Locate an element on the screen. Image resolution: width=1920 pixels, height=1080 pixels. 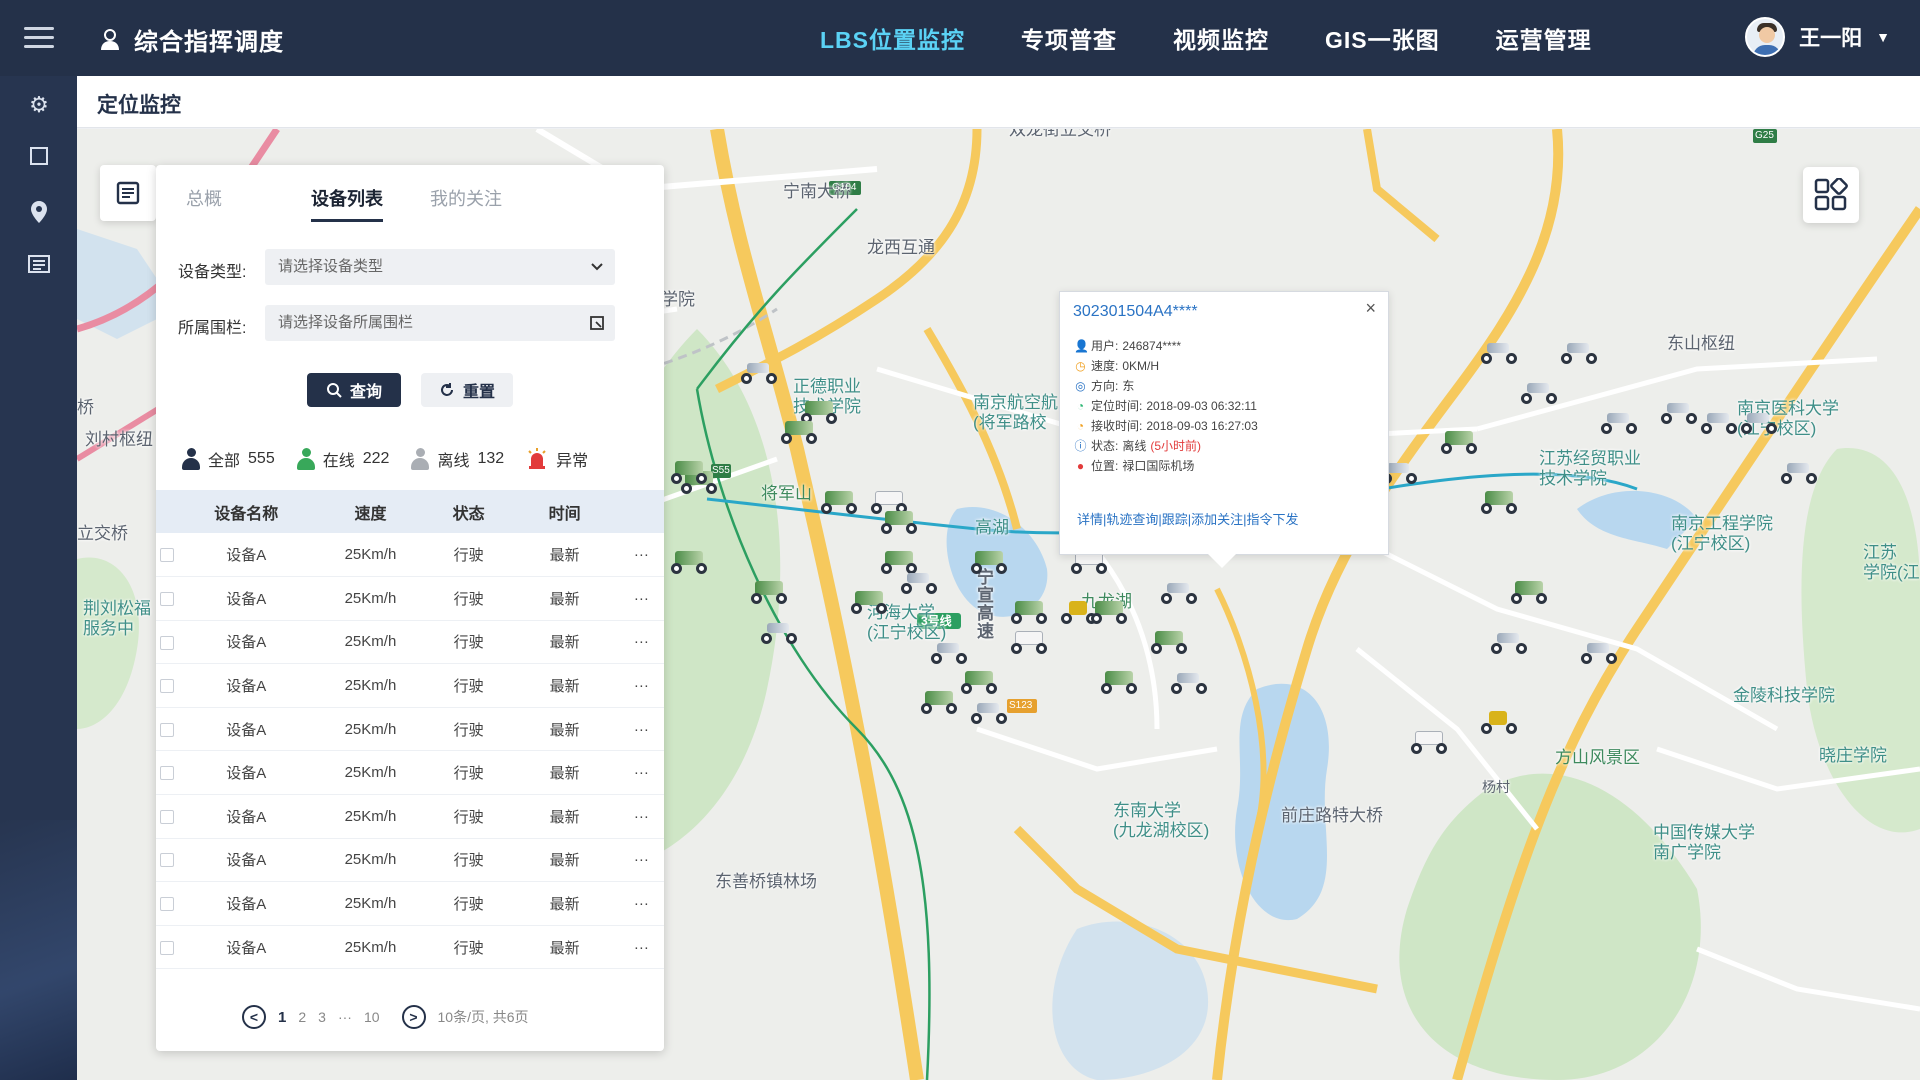
col-status: 状态 is located at coordinates (468, 511).